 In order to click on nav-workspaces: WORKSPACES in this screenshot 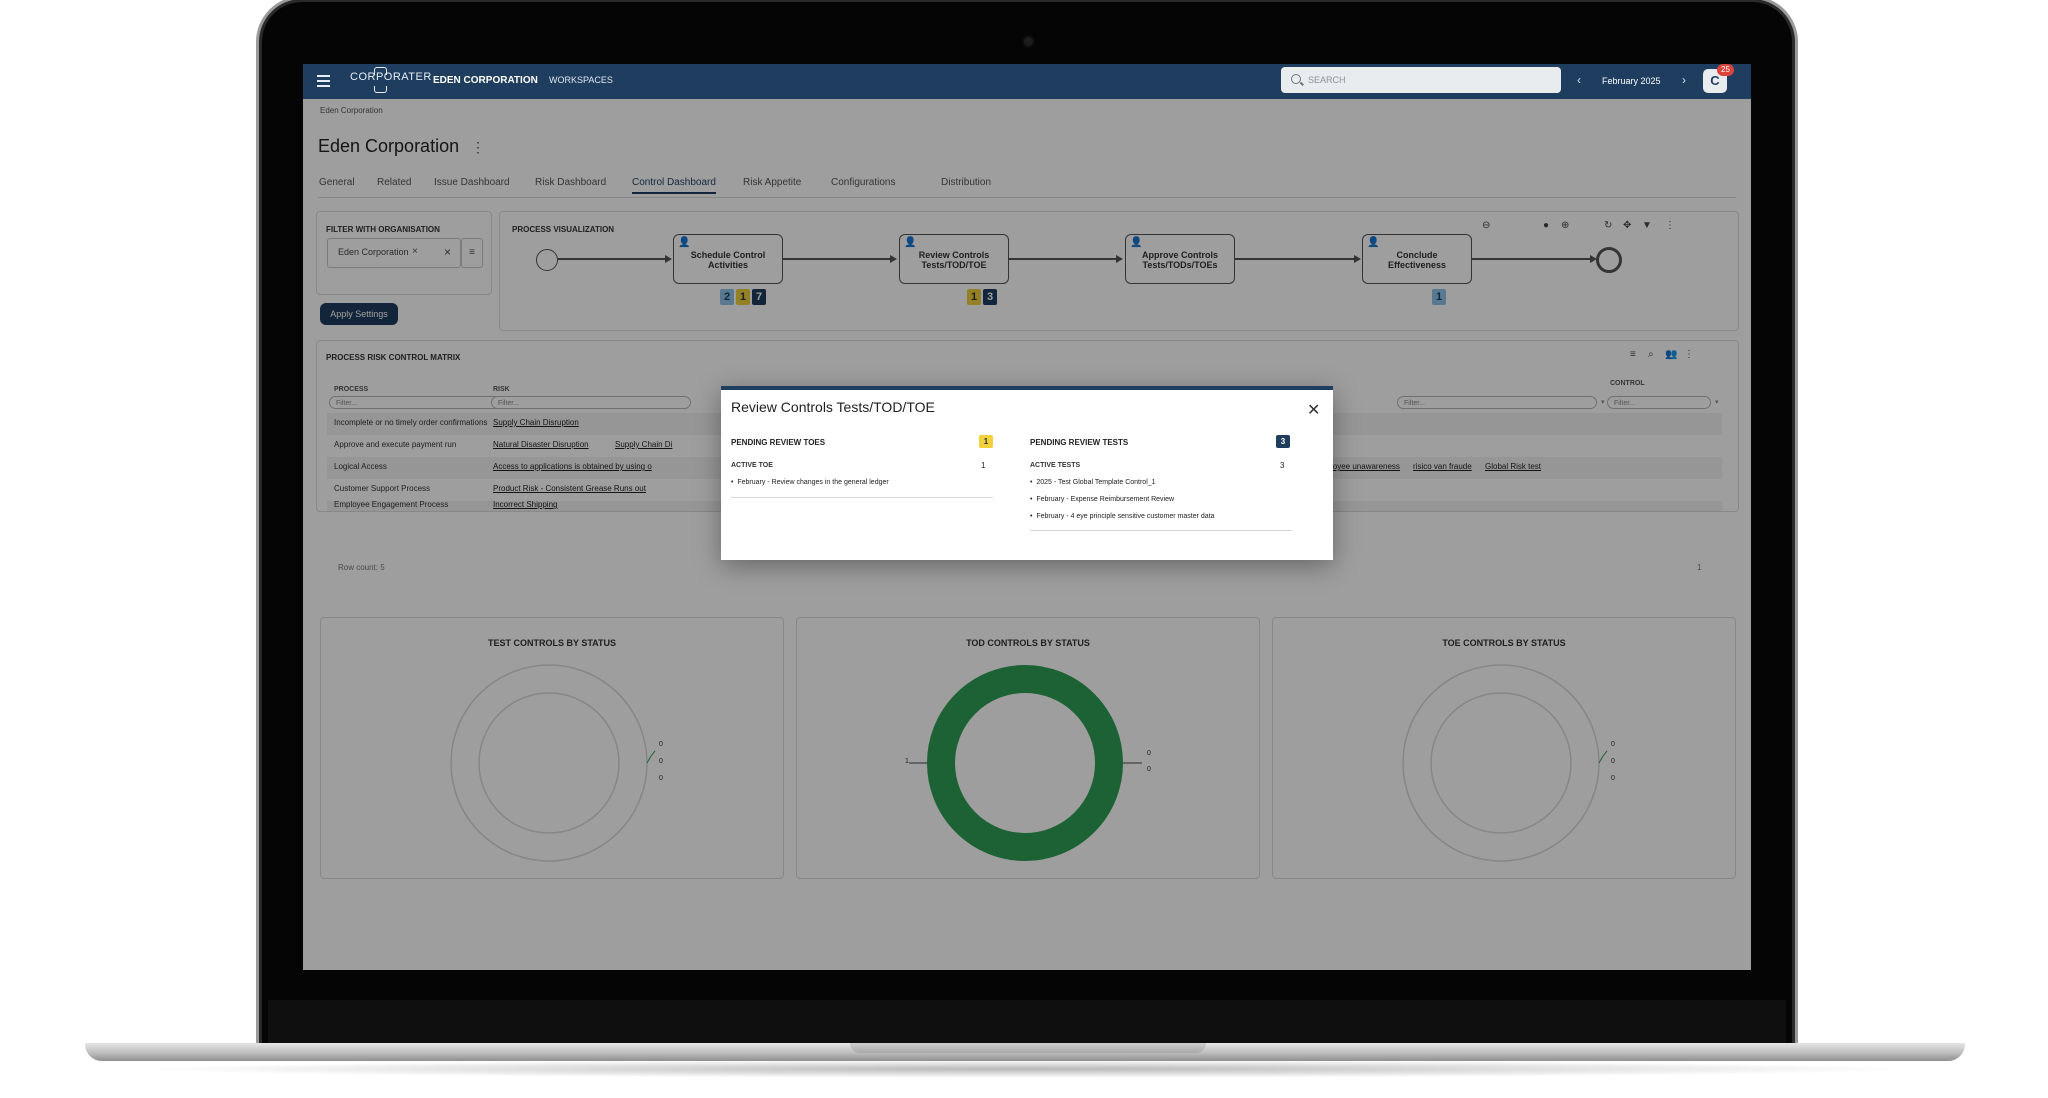, I will do `click(581, 80)`.